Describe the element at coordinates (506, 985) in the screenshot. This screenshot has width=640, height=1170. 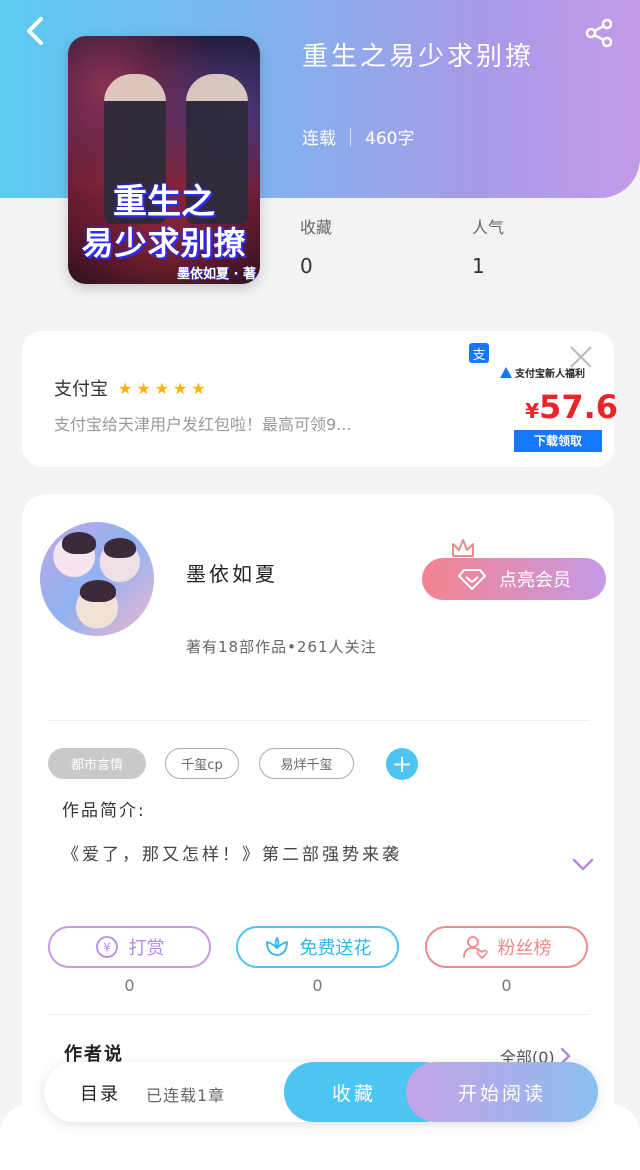
I see `fan-count: 0` at that location.